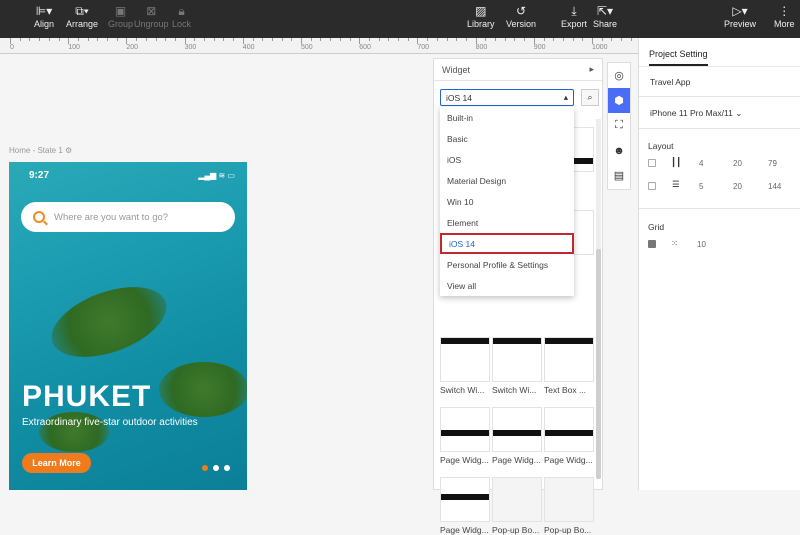  I want to click on ruler-label: 800, so click(481, 47).